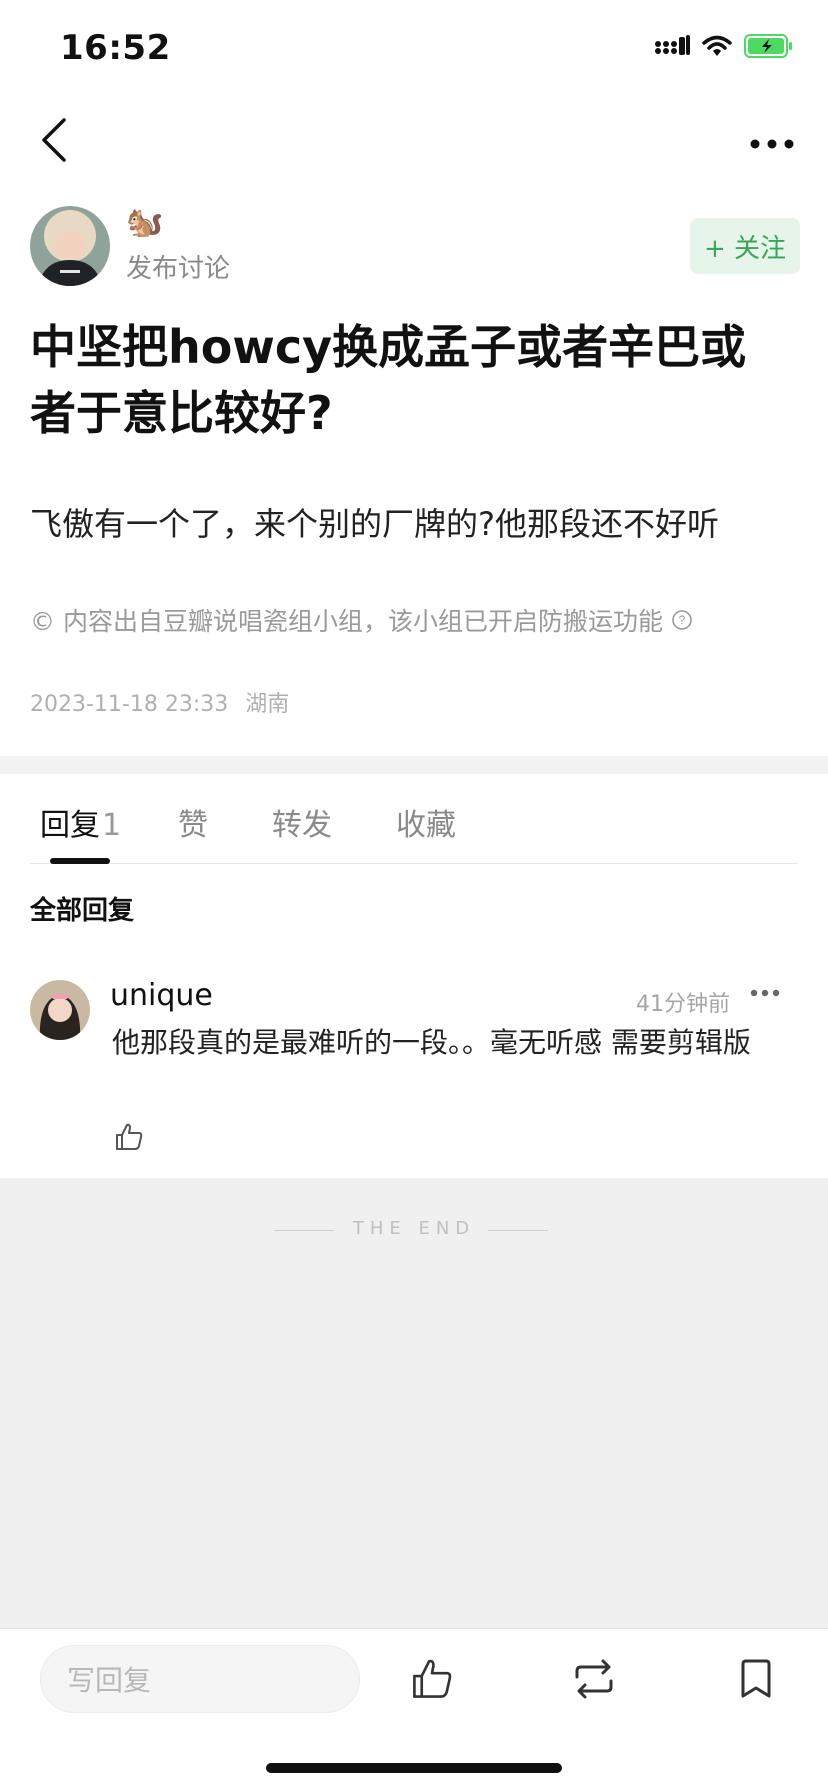  Describe the element at coordinates (415, 1068) in the screenshot. I see `comment-item: unique 41分钟前 他那段真的是最难听的一段。。毫无听感 需要剪辑版` at that location.